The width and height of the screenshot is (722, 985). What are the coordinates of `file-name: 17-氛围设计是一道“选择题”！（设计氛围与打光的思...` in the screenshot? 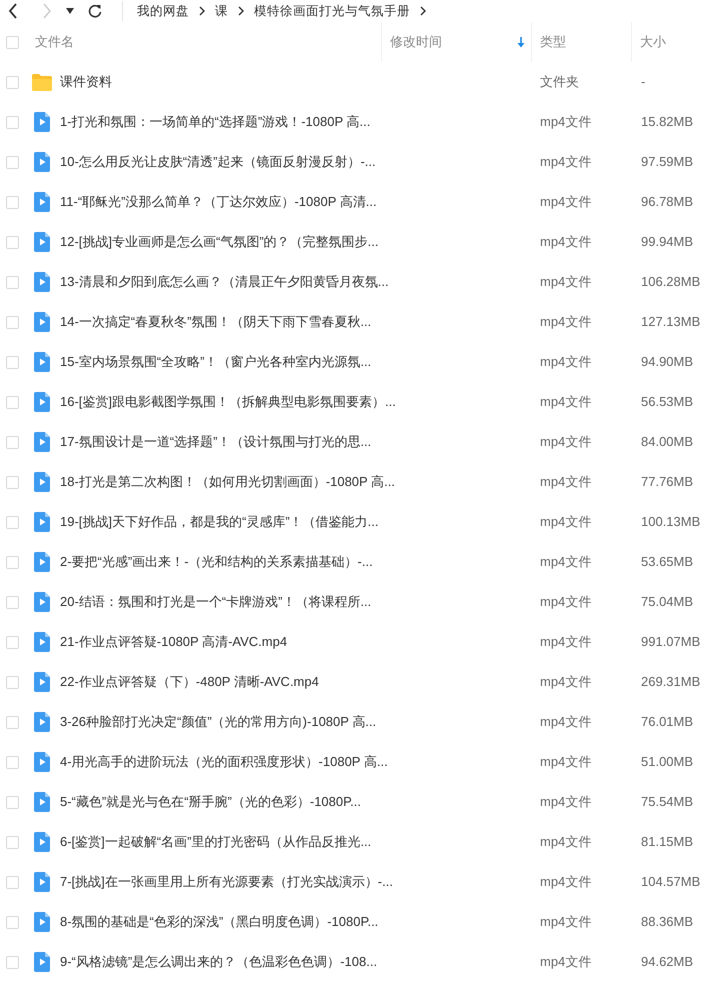 It's located at (216, 442).